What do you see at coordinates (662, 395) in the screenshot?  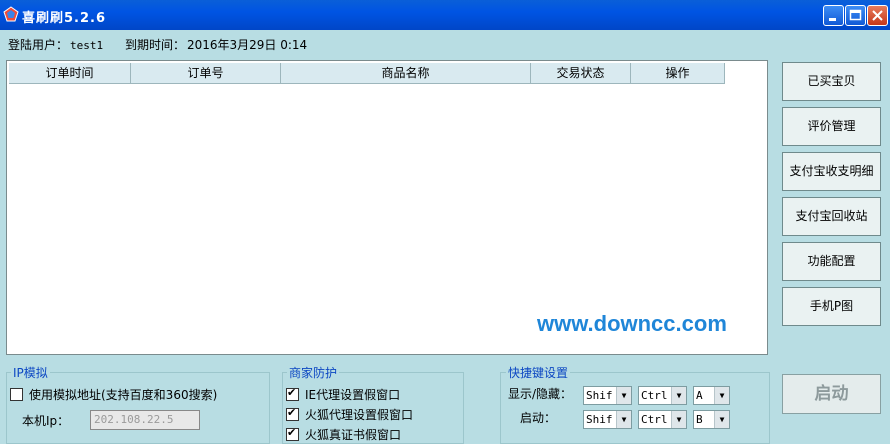 I see `show-hide-key2-select: Ctrl ▼` at bounding box center [662, 395].